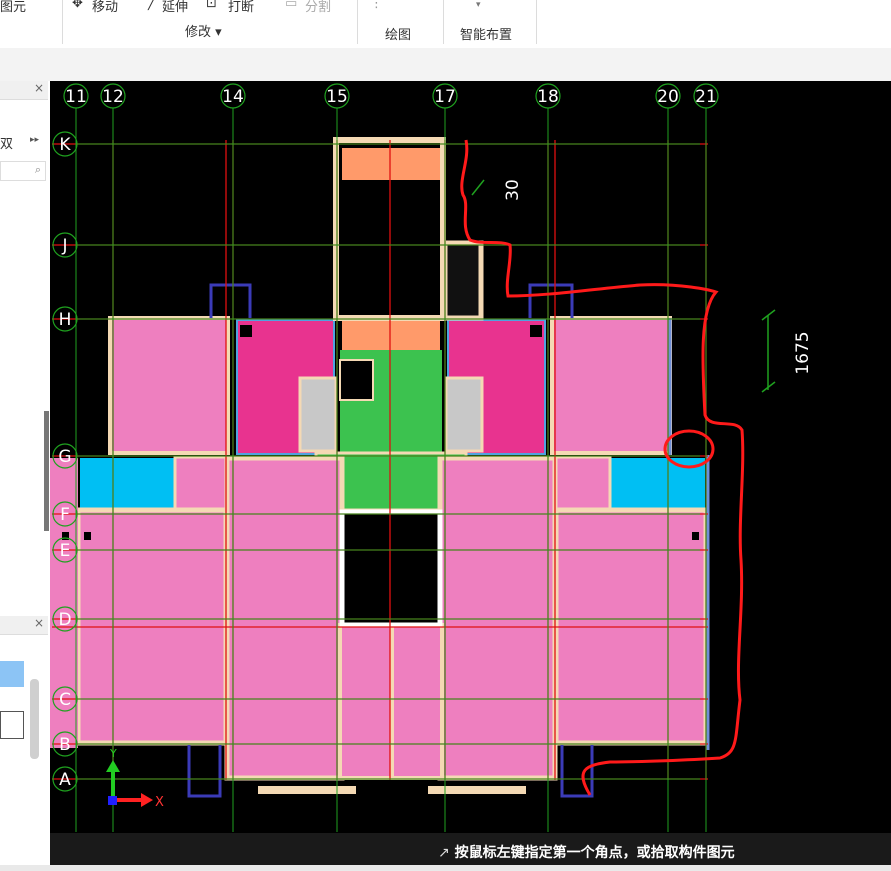 The width and height of the screenshot is (891, 871). I want to click on left-panel: × 双 ▸▸ ⌕ ×, so click(25, 476).